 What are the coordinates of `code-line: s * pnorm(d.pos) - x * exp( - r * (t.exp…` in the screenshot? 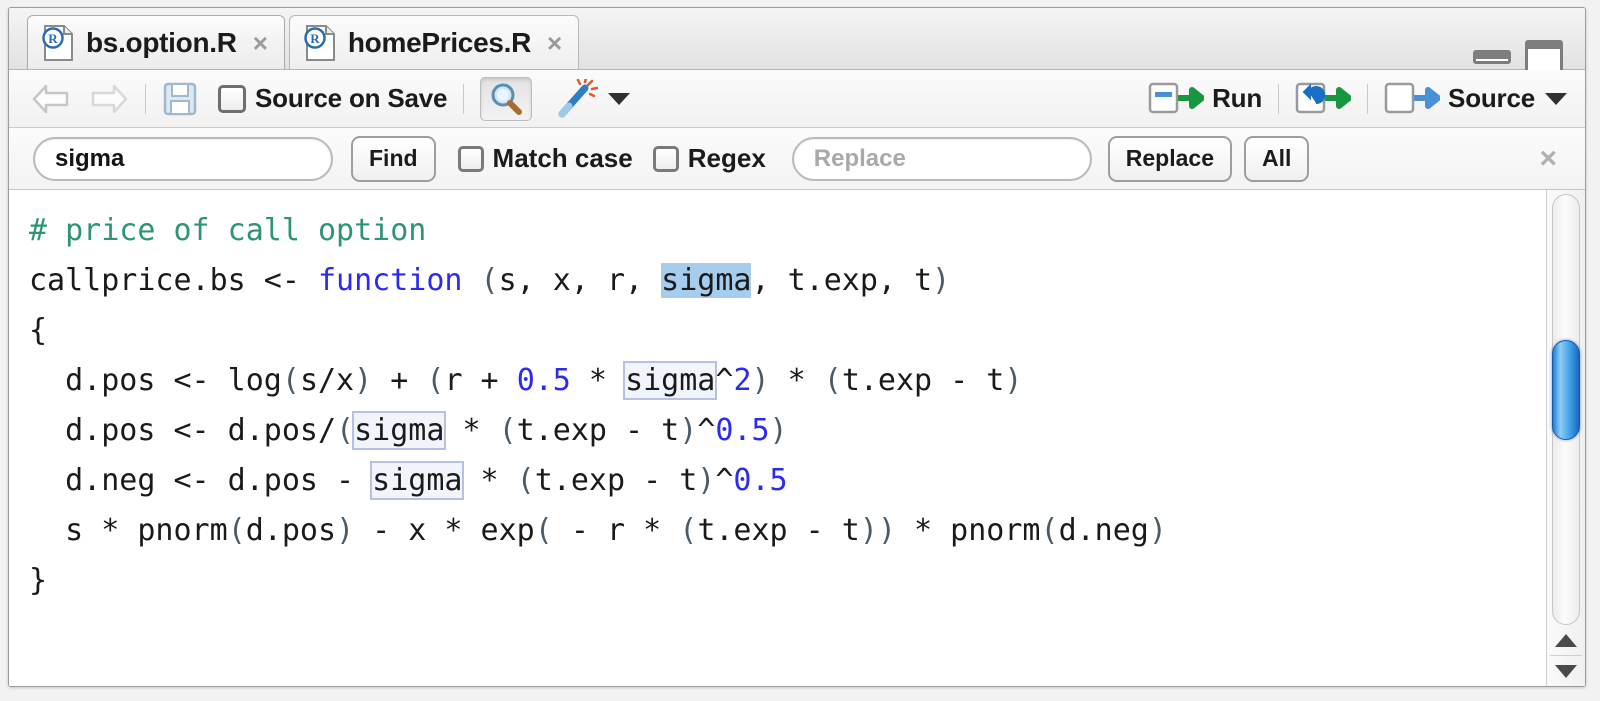 It's located at (598, 530).